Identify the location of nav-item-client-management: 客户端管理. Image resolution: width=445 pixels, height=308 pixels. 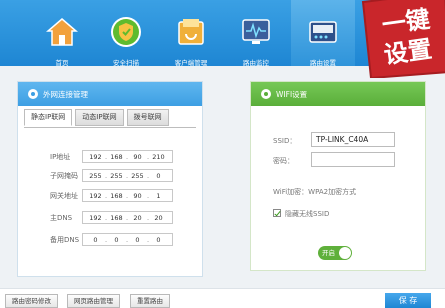
(191, 33).